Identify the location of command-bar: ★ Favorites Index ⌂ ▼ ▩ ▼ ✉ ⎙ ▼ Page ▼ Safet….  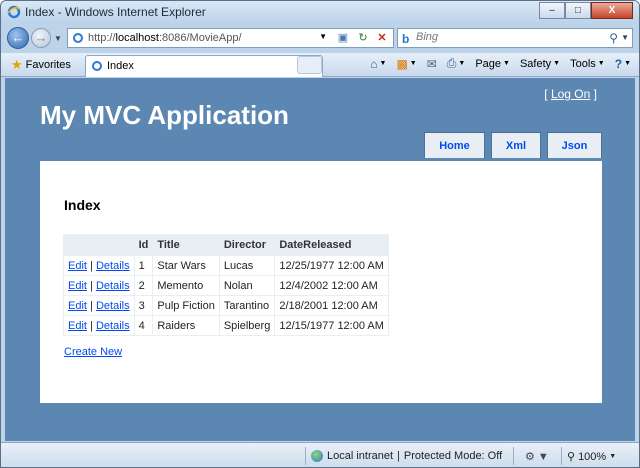
(320, 65).